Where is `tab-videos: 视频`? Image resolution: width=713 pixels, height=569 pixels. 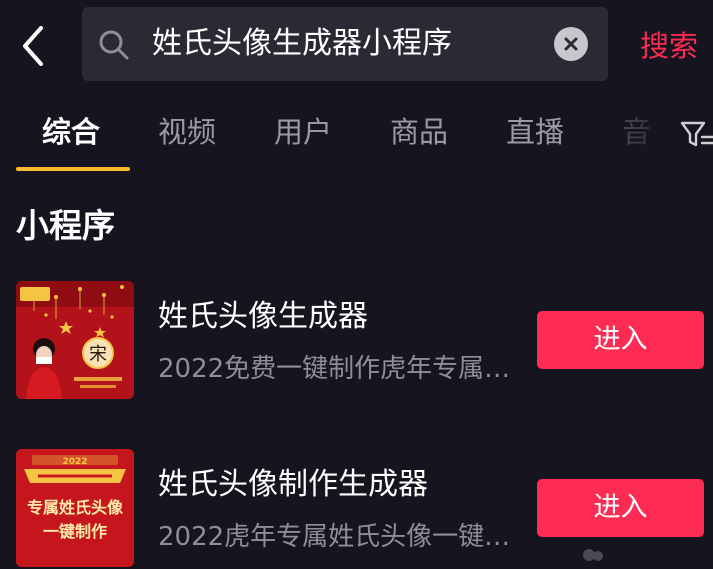
tab-videos: 视频 is located at coordinates (187, 132).